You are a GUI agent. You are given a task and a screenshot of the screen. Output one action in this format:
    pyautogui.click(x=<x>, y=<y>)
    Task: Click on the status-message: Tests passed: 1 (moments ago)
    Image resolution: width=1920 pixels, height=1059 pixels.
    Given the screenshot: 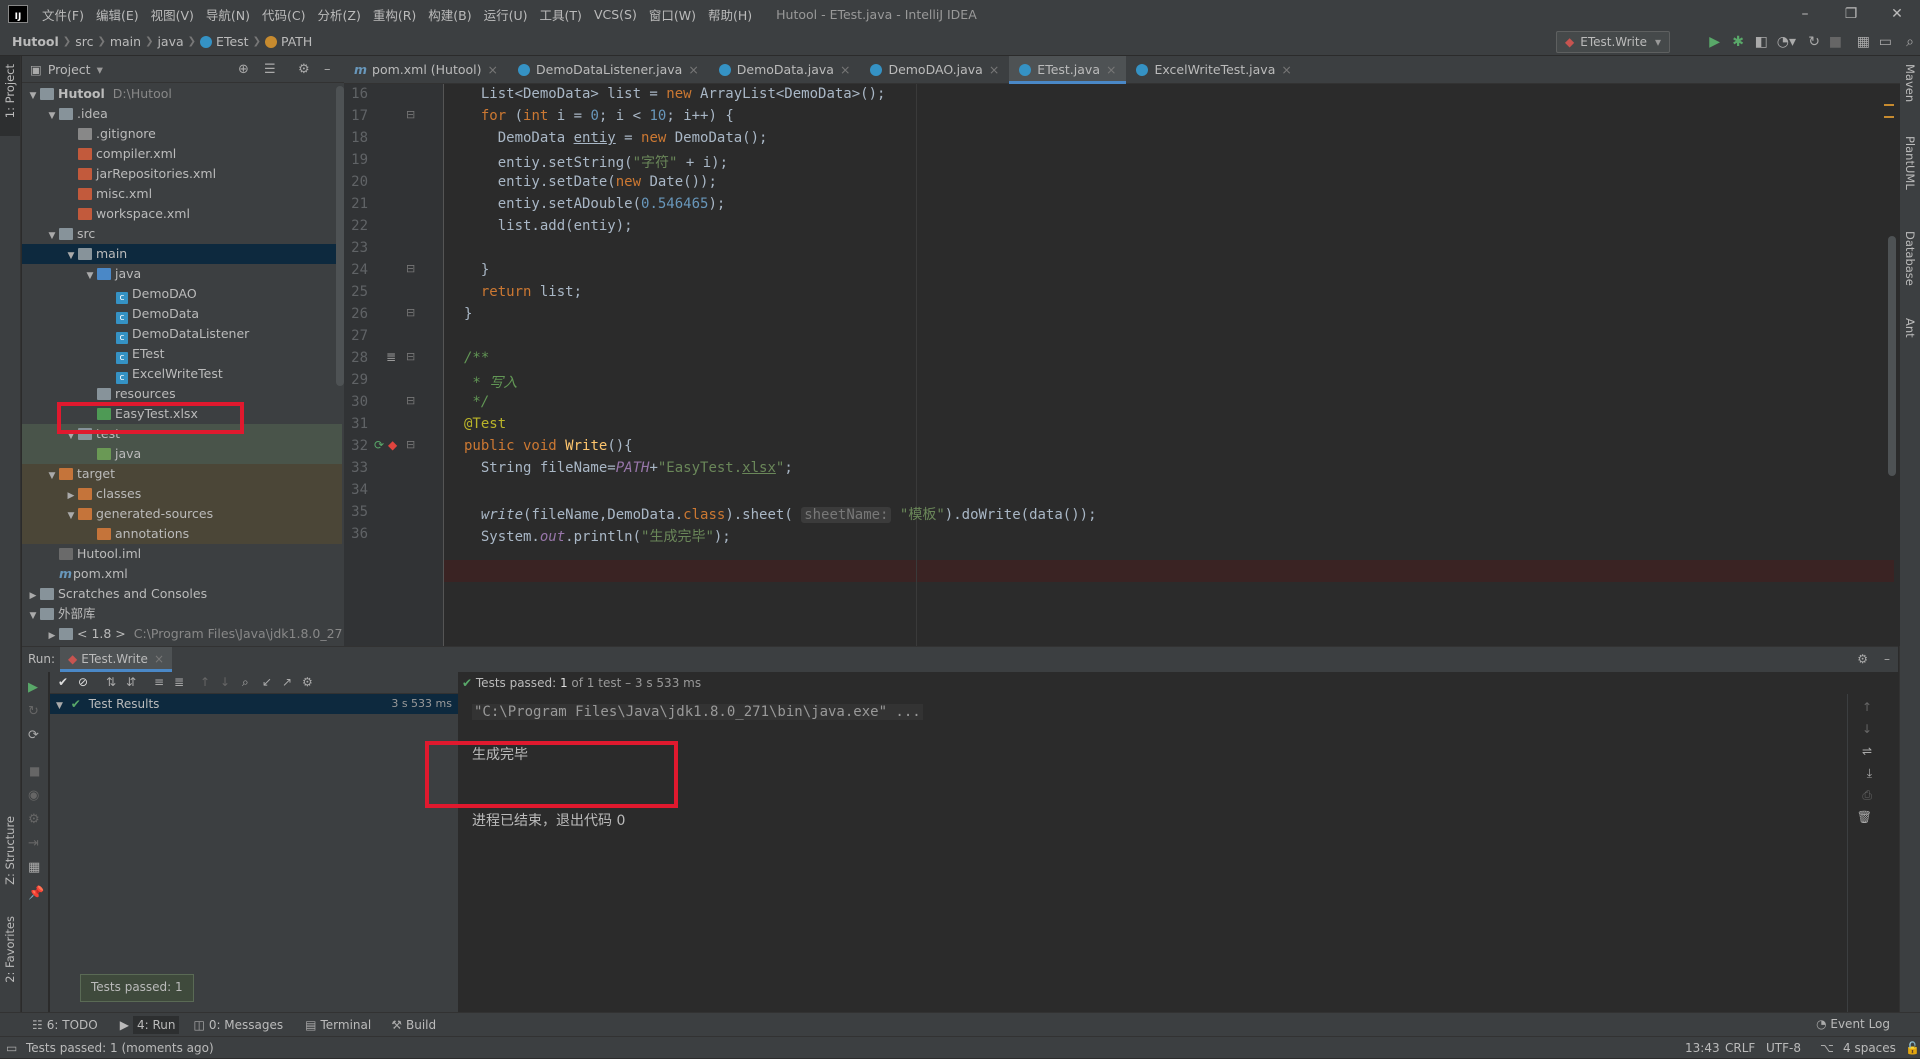 What is the action you would take?
    pyautogui.click(x=120, y=1048)
    